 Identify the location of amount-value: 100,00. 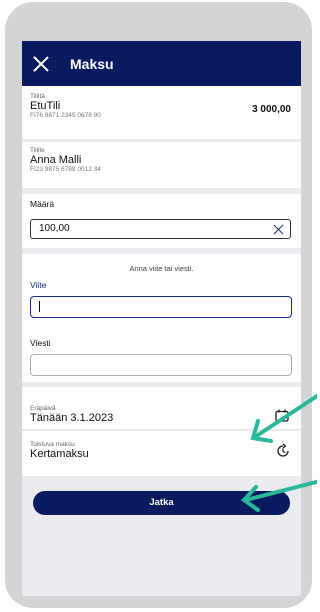
(54, 228).